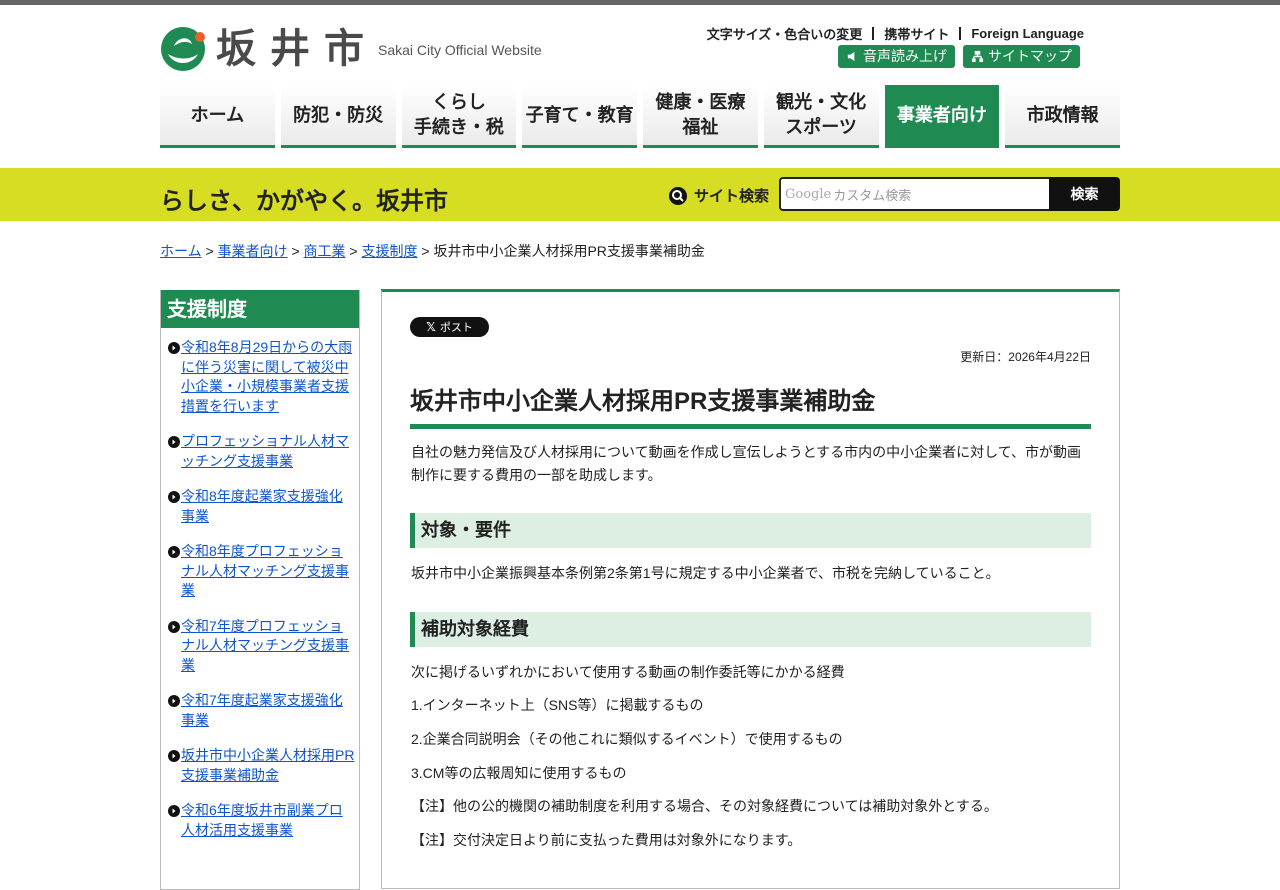 The height and width of the screenshot is (890, 1280). I want to click on breadcrumb-business: 事業者向け, so click(253, 251).